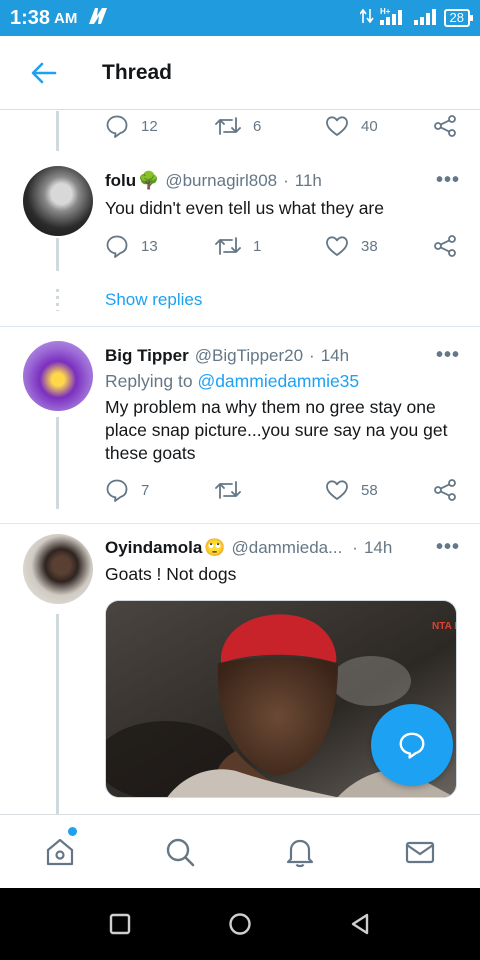 This screenshot has width=480, height=960. Describe the element at coordinates (393, 18) in the screenshot. I see `signal-icon: H+` at that location.